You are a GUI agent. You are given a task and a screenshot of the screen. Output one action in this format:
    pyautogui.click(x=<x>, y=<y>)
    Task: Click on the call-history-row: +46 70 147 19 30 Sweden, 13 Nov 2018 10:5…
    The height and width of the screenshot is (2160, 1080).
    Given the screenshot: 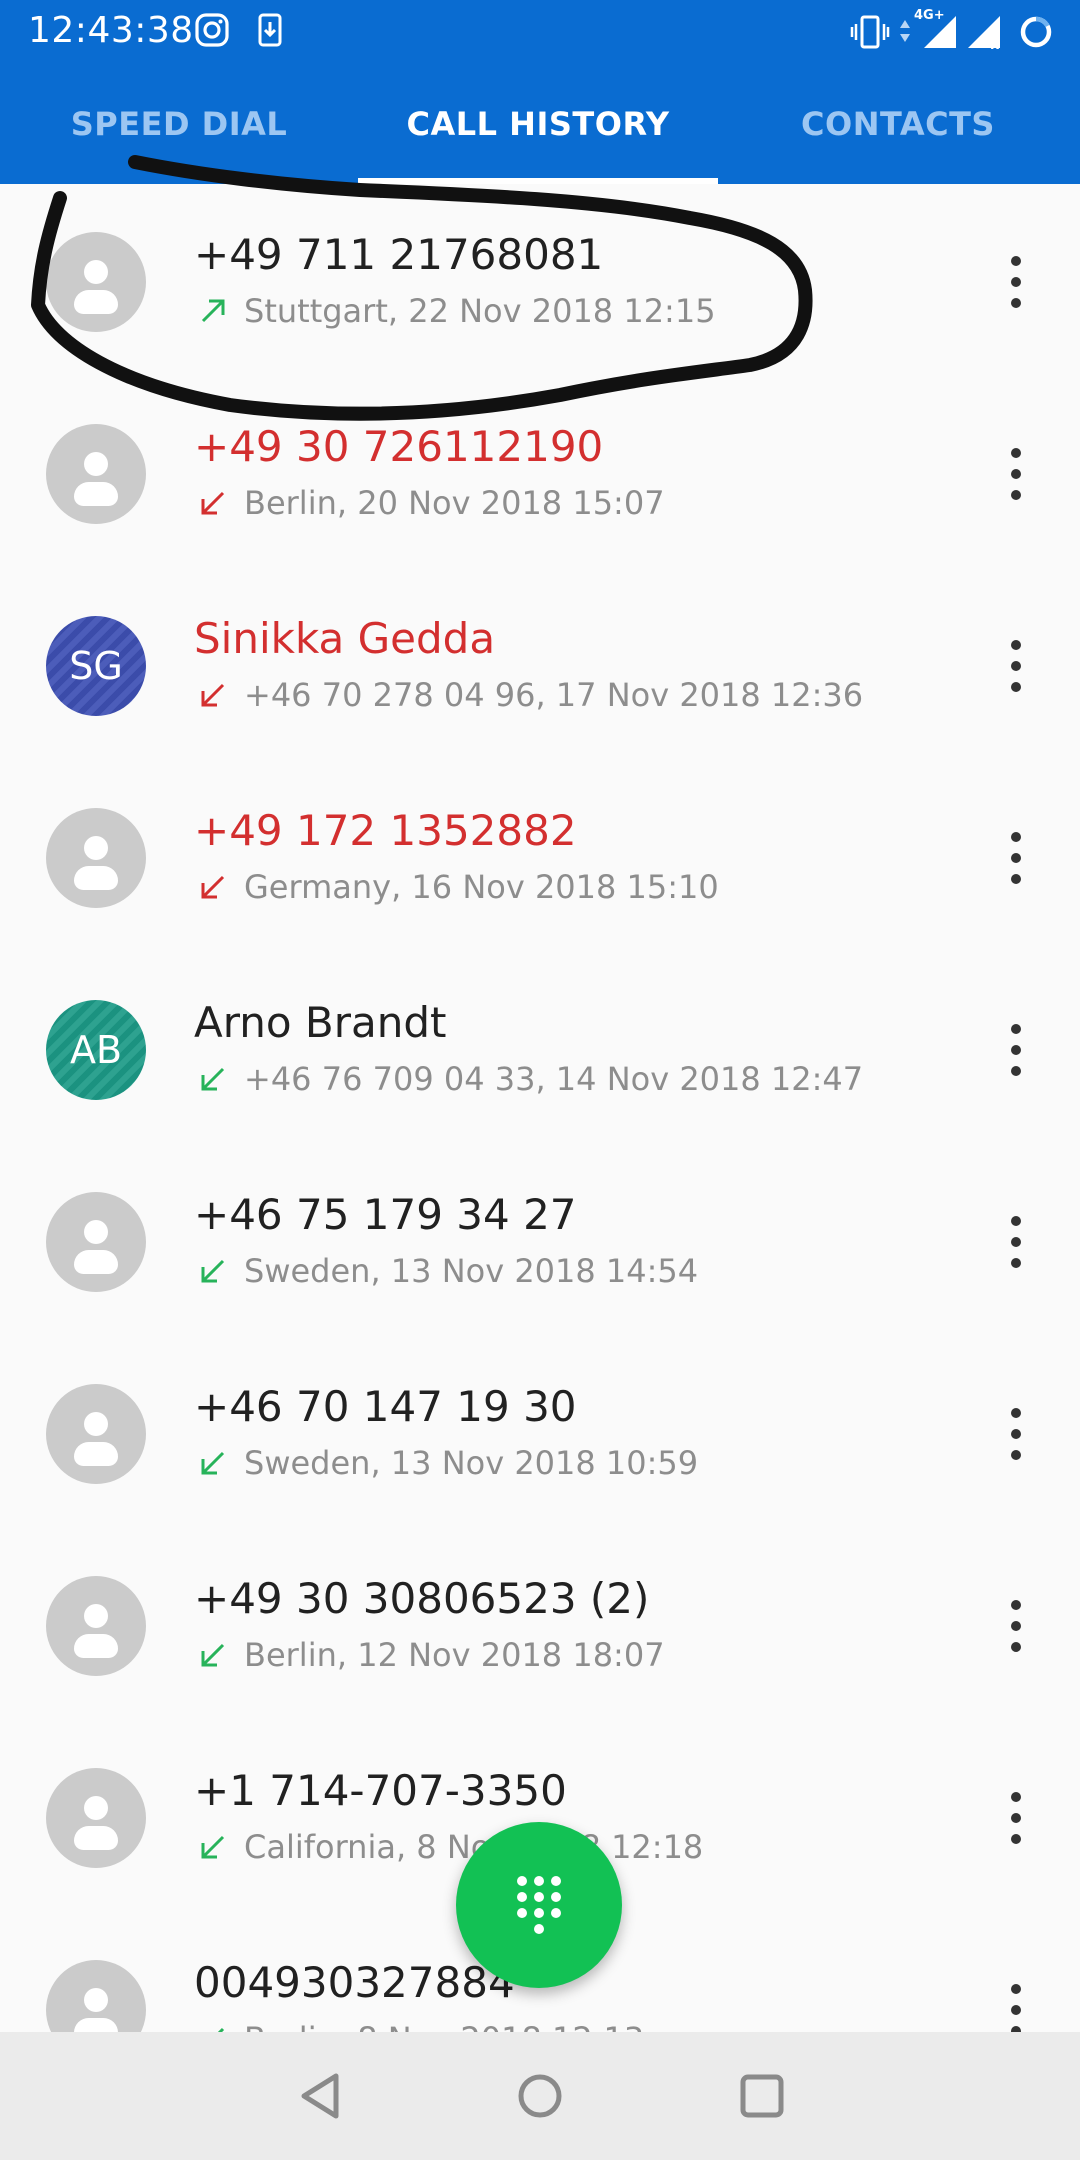 What is the action you would take?
    pyautogui.click(x=540, y=1432)
    